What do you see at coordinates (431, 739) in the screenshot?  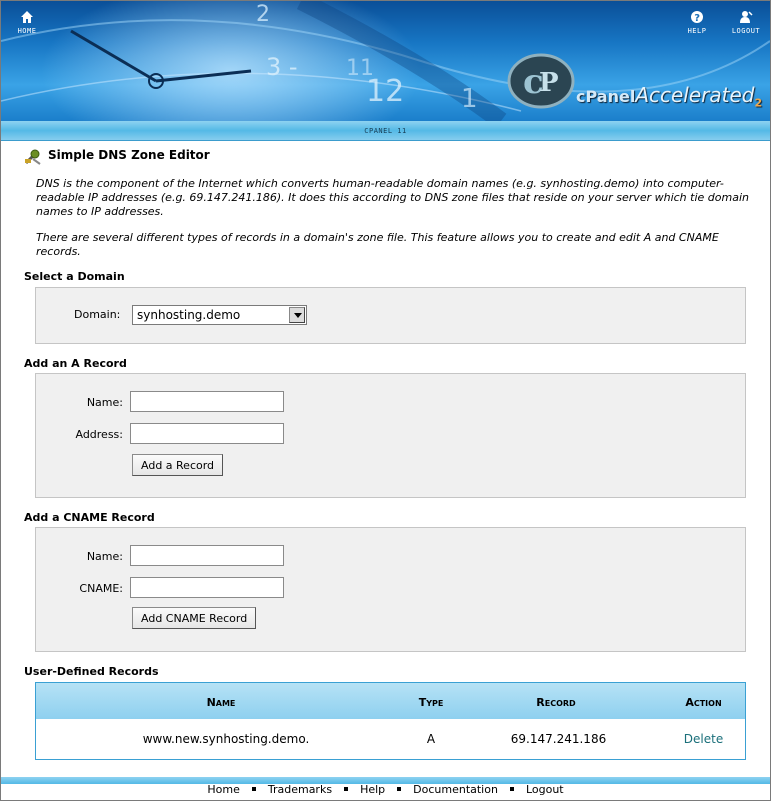 I see `record-type-cell: A` at bounding box center [431, 739].